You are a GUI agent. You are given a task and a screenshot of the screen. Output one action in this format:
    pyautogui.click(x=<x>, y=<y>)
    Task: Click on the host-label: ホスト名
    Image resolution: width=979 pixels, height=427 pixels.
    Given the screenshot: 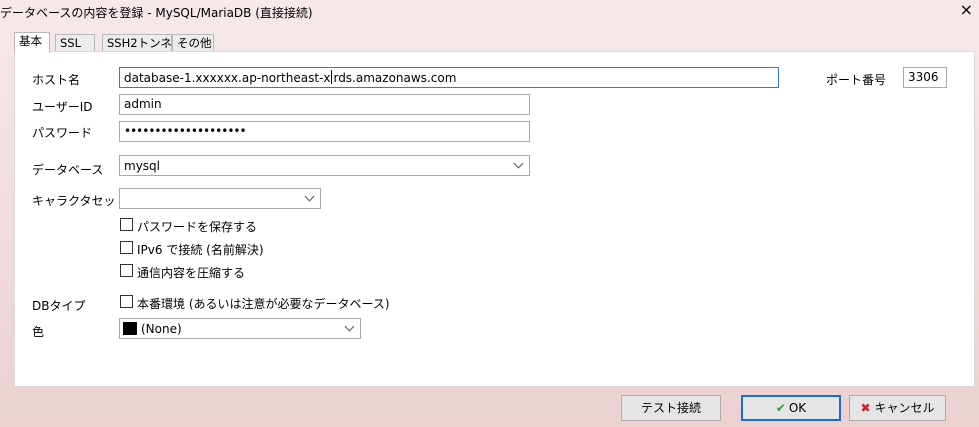 What is the action you would take?
    pyautogui.click(x=56, y=80)
    